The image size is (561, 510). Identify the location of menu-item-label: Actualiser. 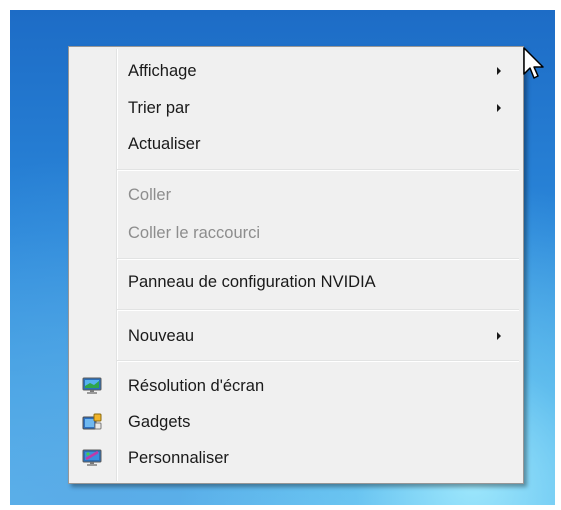
(164, 143).